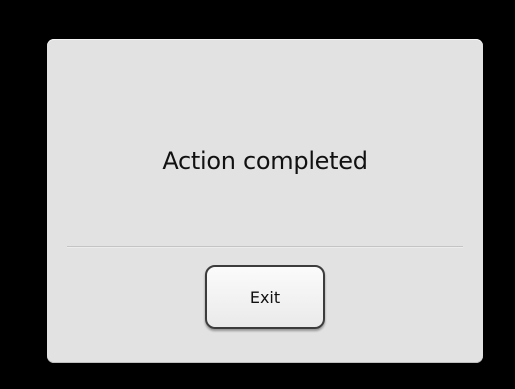 This screenshot has width=515, height=389. What do you see at coordinates (265, 161) in the screenshot?
I see `dialog-message: Action completed` at bounding box center [265, 161].